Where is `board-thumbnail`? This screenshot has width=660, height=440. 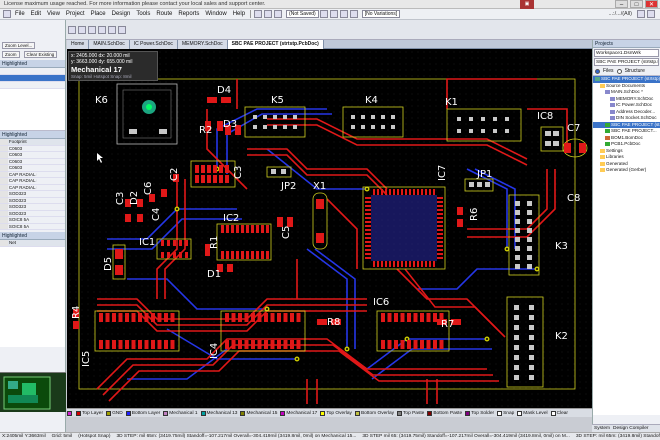 board-thumbnail is located at coordinates (33, 392).